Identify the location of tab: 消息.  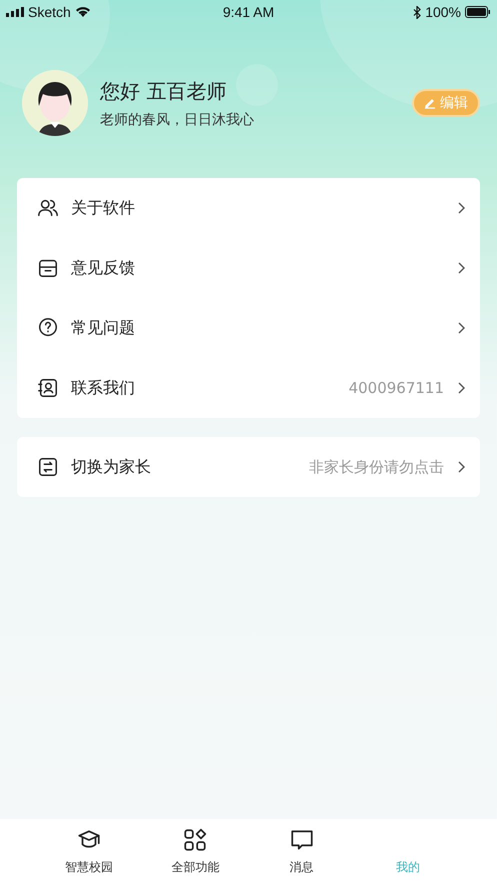
(301, 851).